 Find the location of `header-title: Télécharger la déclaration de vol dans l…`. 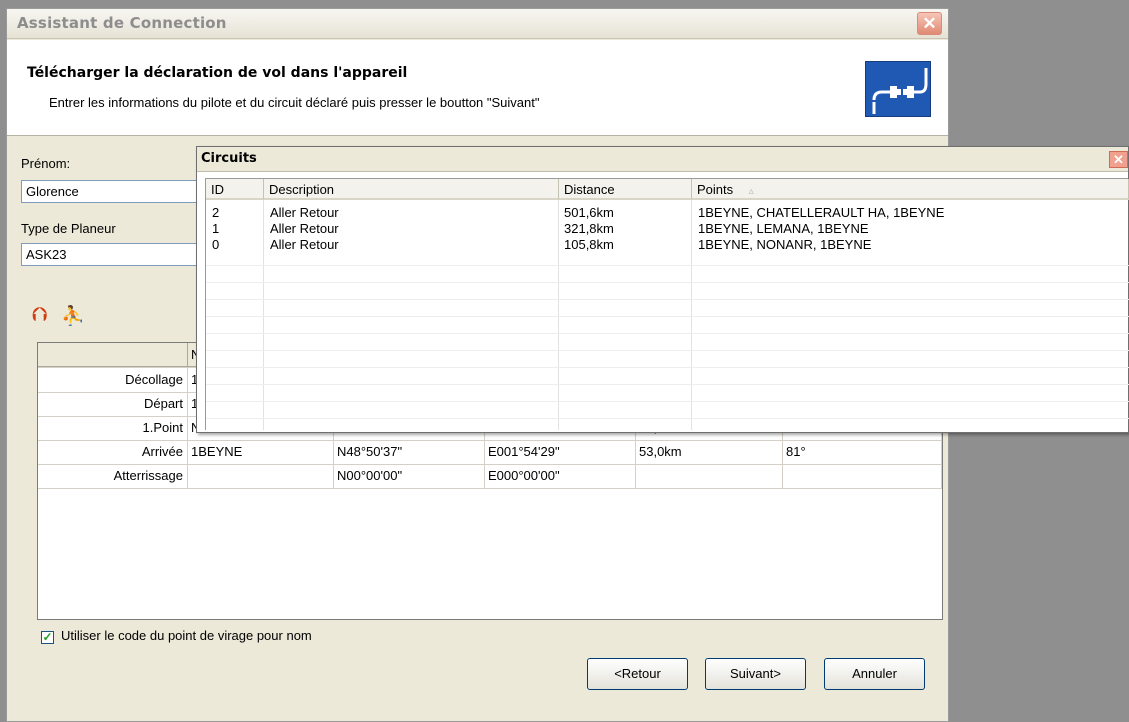

header-title: Télécharger la déclaration de vol dans l… is located at coordinates (217, 73).